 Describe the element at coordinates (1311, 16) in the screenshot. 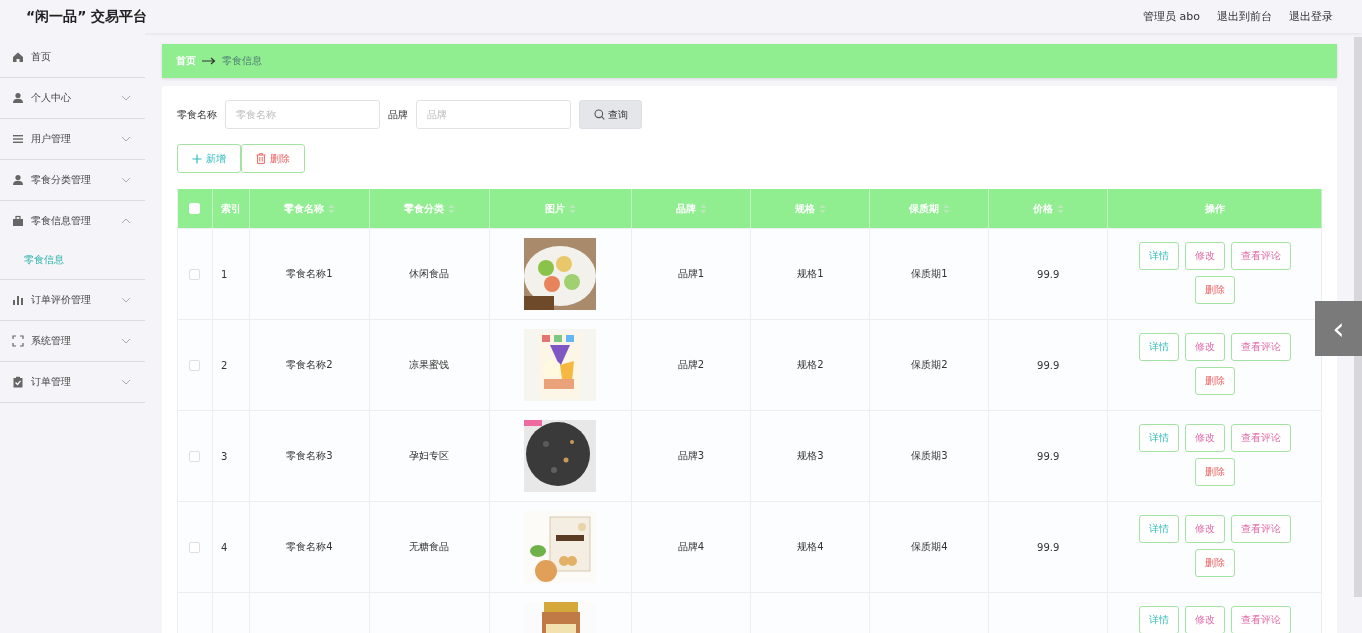

I see `header-link: 退出登录` at that location.